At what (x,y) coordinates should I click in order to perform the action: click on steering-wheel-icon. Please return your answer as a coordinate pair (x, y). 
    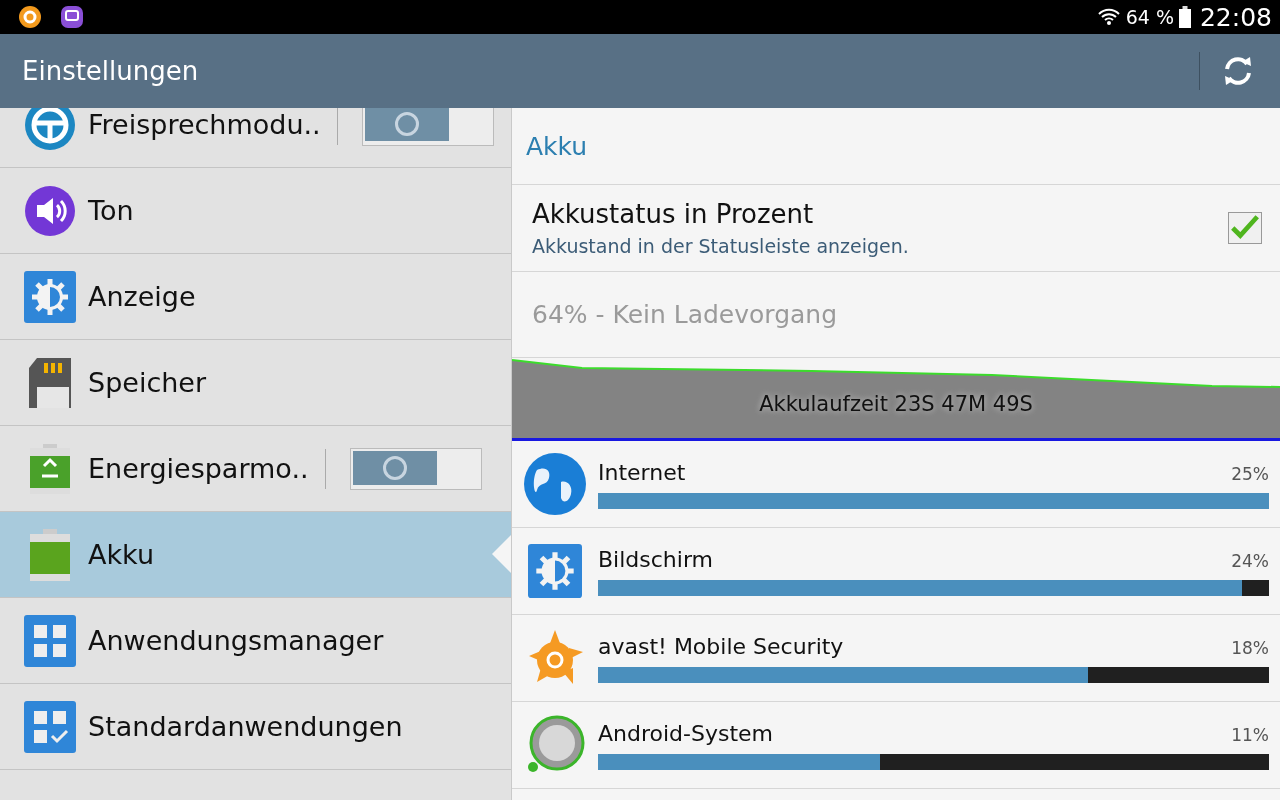
    Looking at the image, I should click on (50, 129).